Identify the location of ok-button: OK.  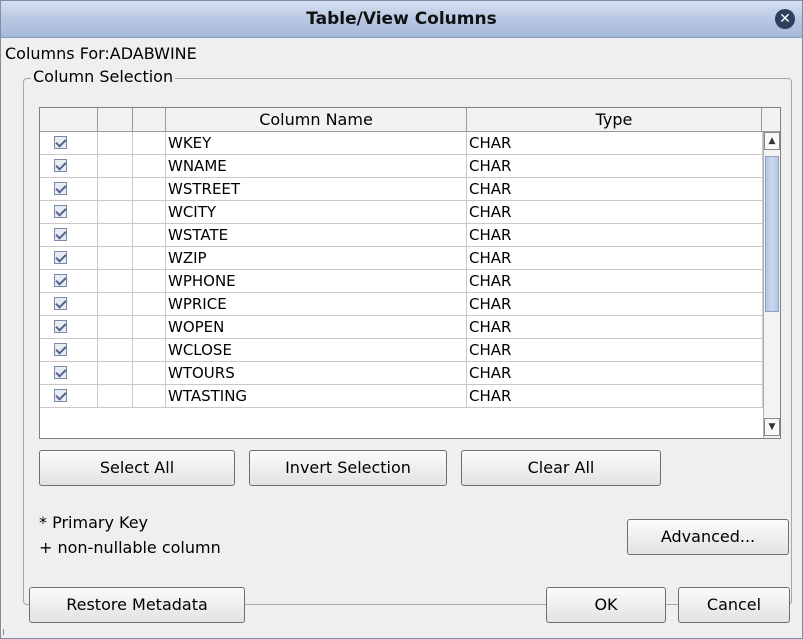
(606, 605).